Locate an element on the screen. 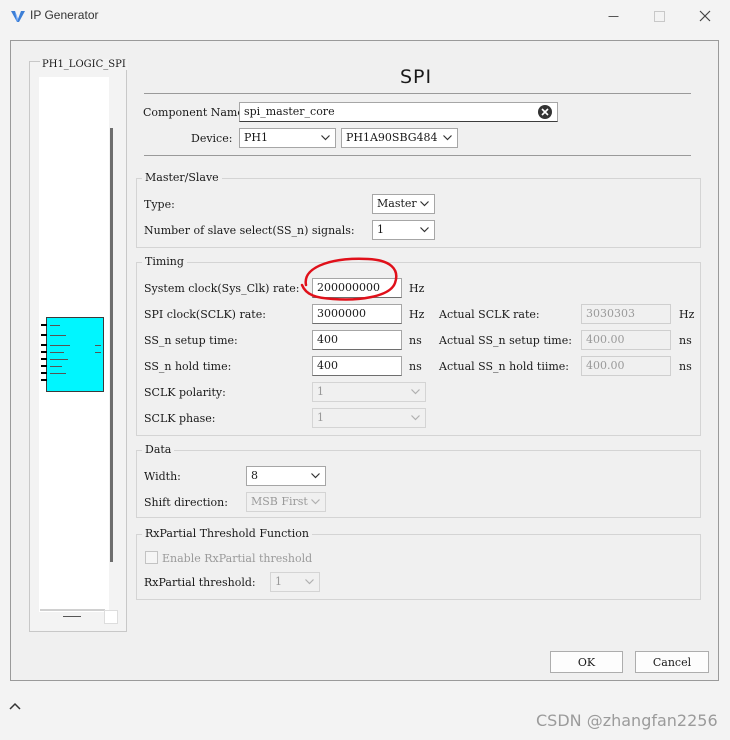 This screenshot has width=730, height=740. sclk-phase-label: SCLK phase: is located at coordinates (180, 418).